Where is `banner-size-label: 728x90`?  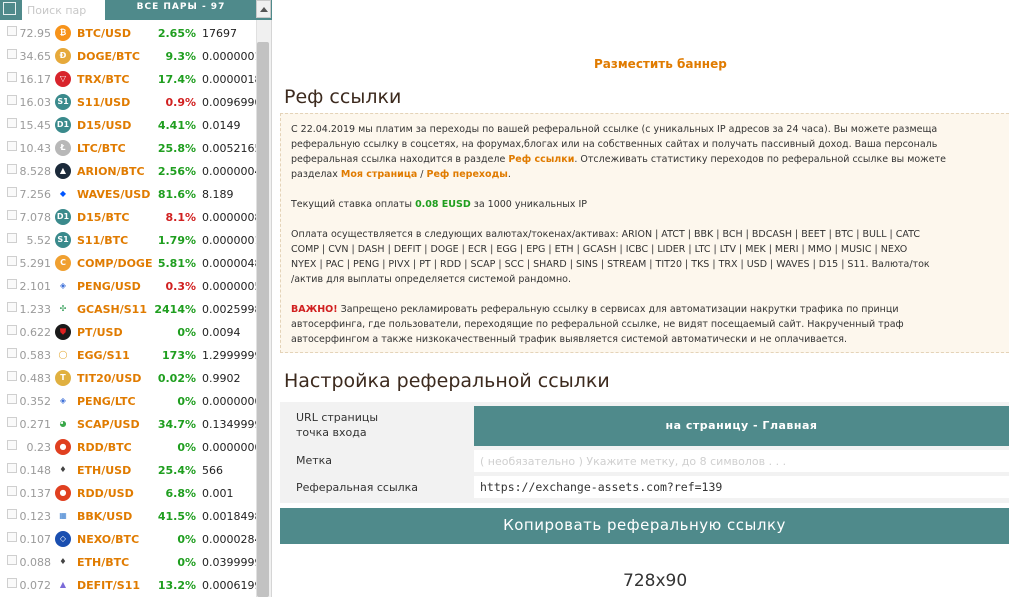
banner-size-label: 728x90 is located at coordinates (655, 581).